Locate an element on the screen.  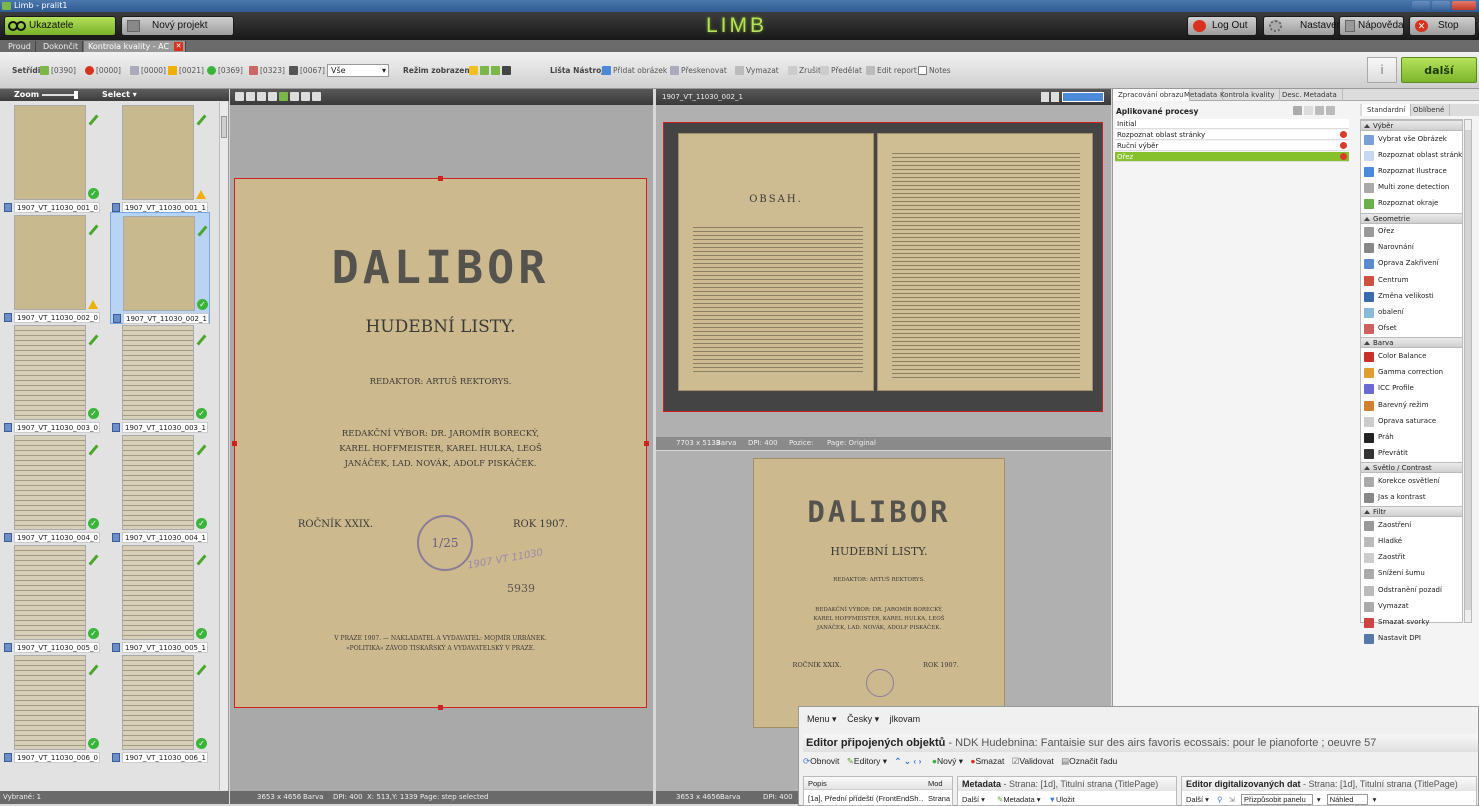
stop-button: ✕ Stop is located at coordinates (1442, 26).